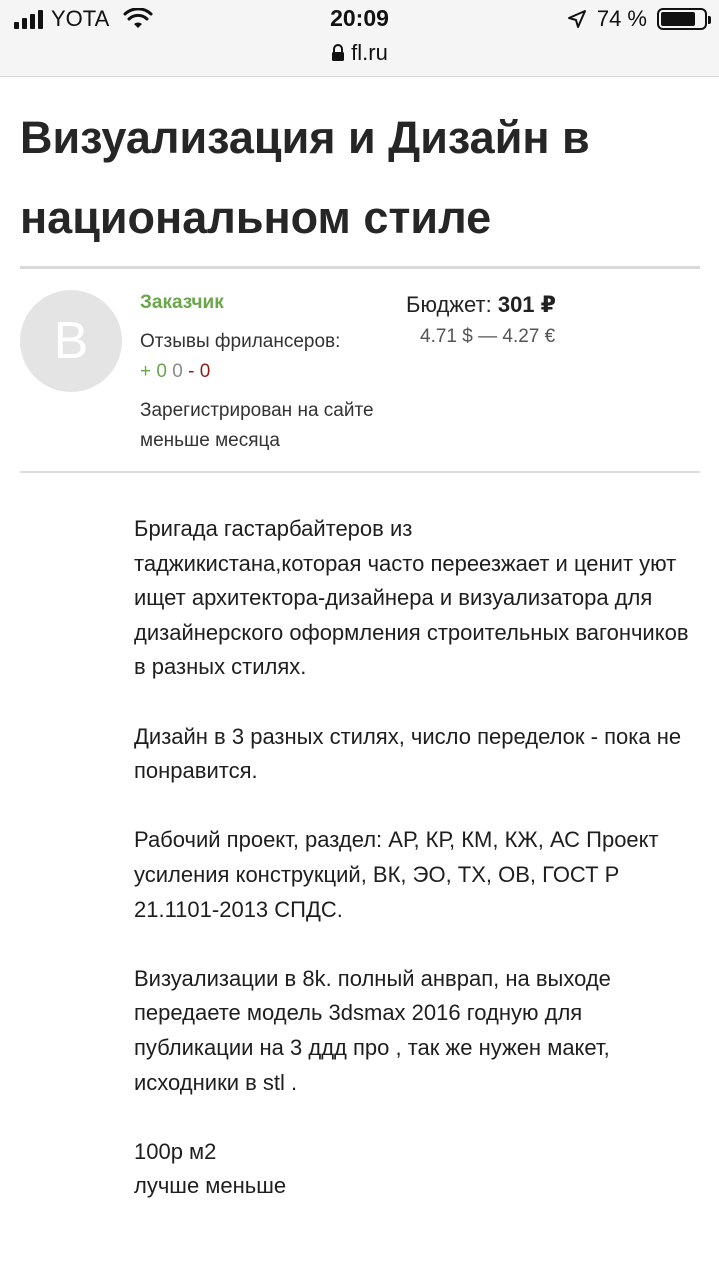  What do you see at coordinates (257, 425) in the screenshot?
I see `registration-info: Зарегистрирован на сайте меньше месяца` at bounding box center [257, 425].